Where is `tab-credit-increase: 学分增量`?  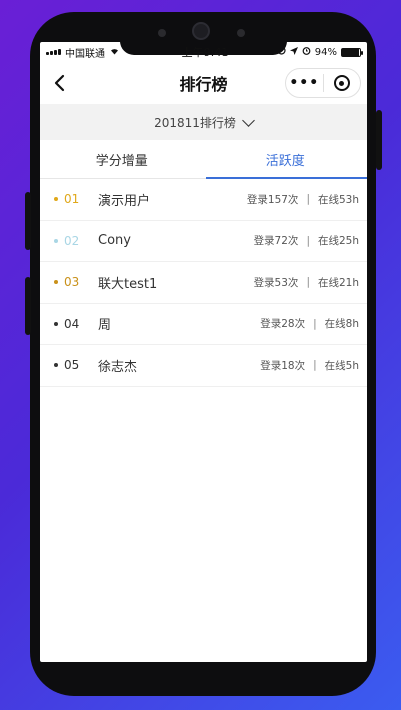
tab-credit-increase: 学分增量 is located at coordinates (122, 159).